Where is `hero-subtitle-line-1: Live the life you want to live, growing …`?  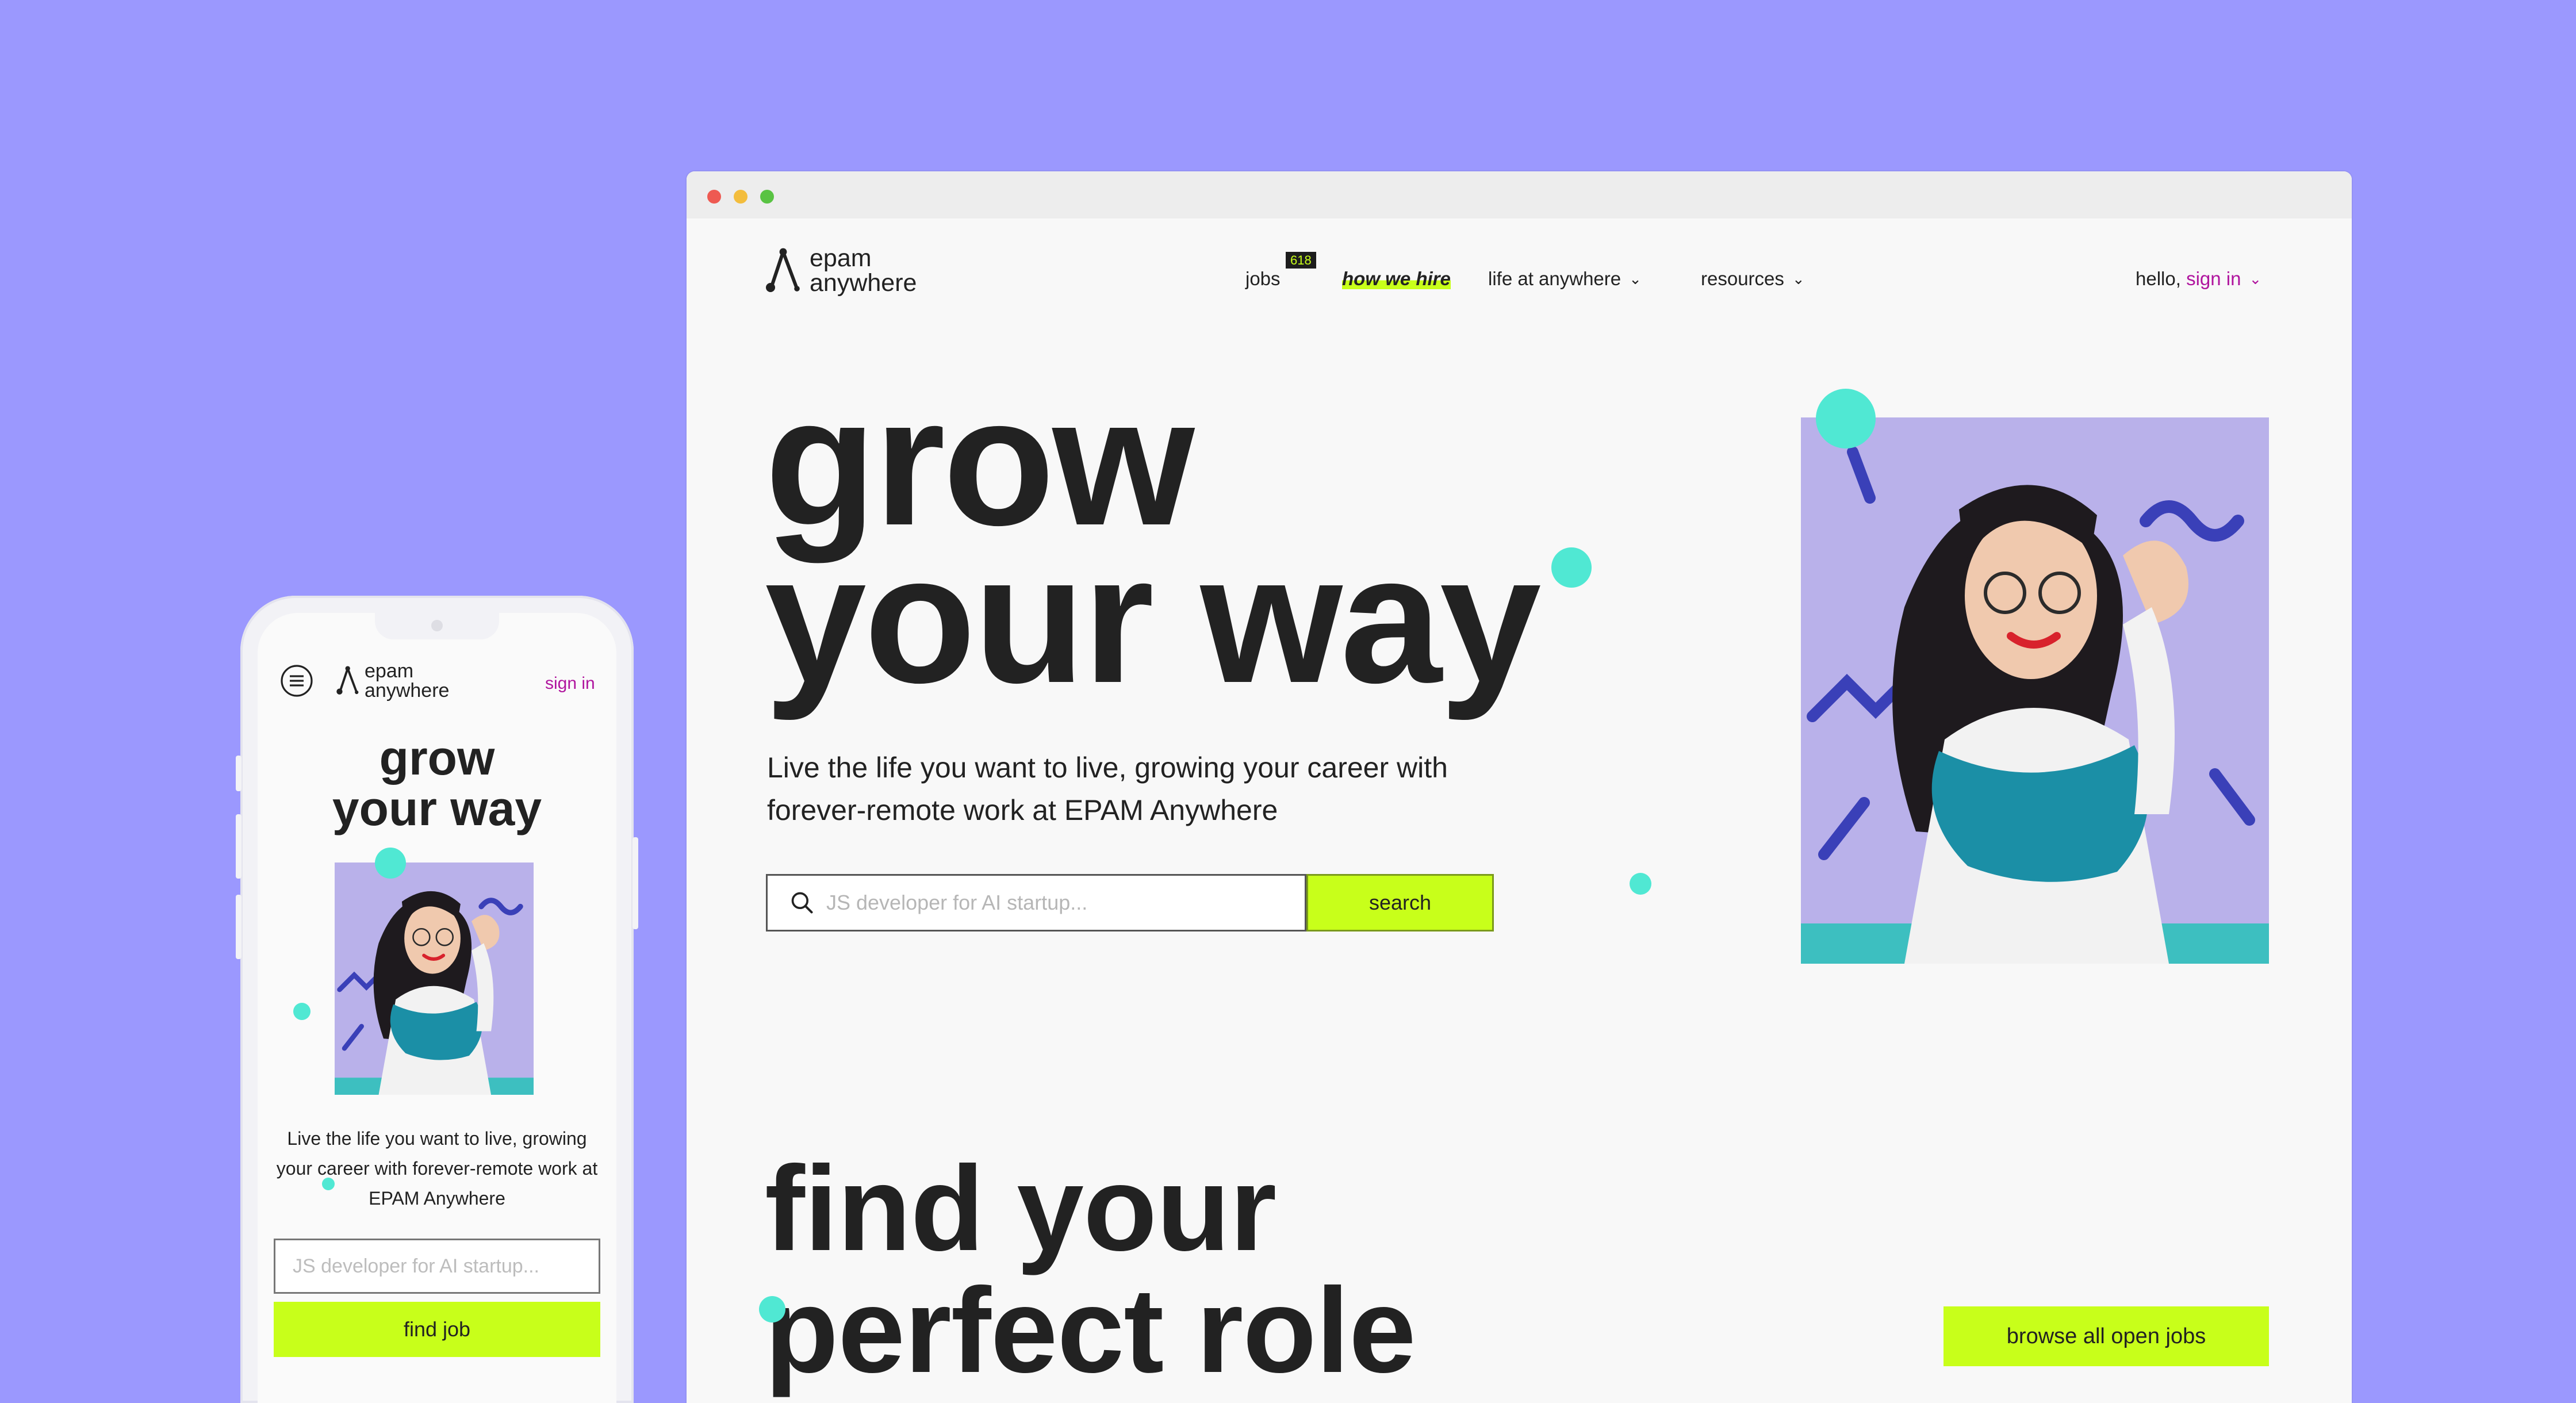
hero-subtitle-line-1: Live the life you want to live, growing … is located at coordinates (1107, 768).